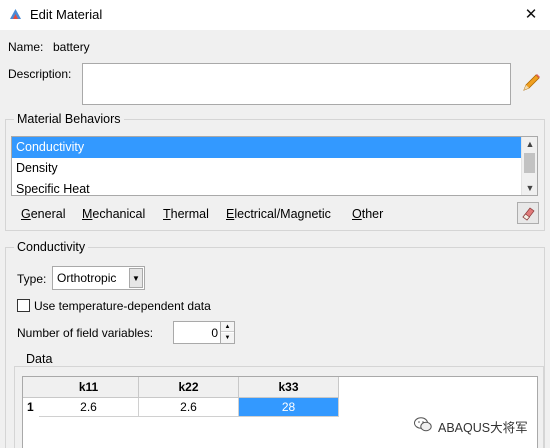 This screenshot has width=550, height=448. I want to click on menu-other: Other, so click(367, 214).